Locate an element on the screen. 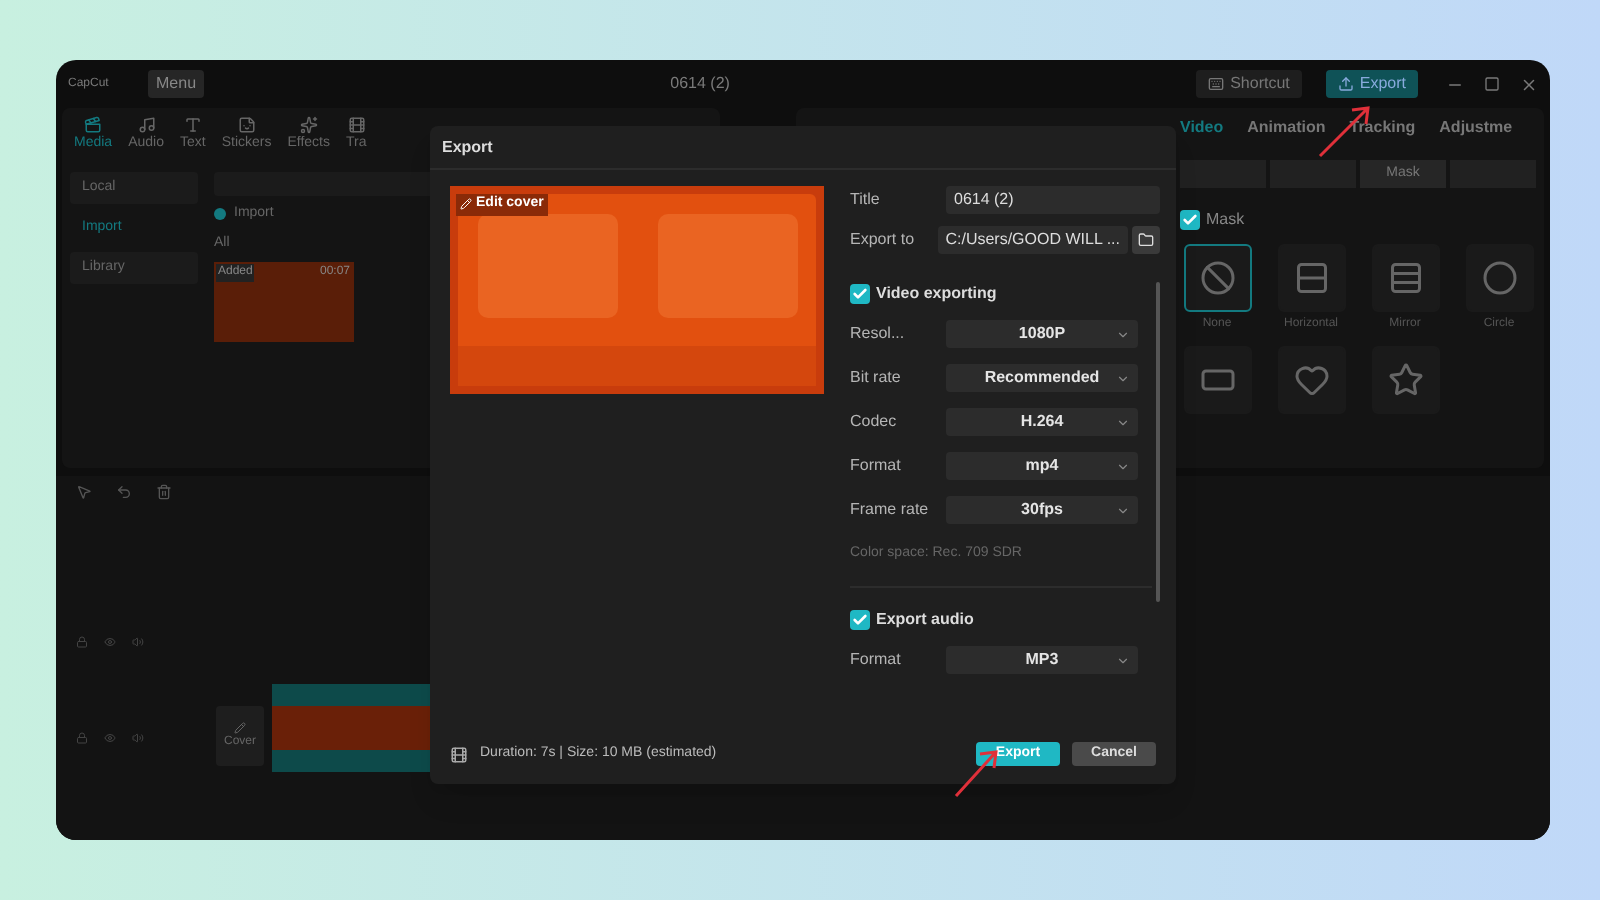 The height and width of the screenshot is (900, 1600). field-label: Title is located at coordinates (866, 200).